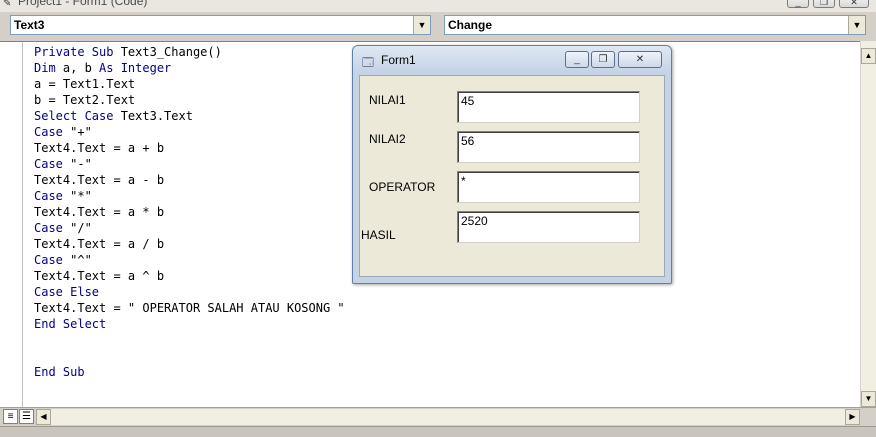 The width and height of the screenshot is (876, 437). I want to click on procedure-view-button: ≡, so click(10, 416).